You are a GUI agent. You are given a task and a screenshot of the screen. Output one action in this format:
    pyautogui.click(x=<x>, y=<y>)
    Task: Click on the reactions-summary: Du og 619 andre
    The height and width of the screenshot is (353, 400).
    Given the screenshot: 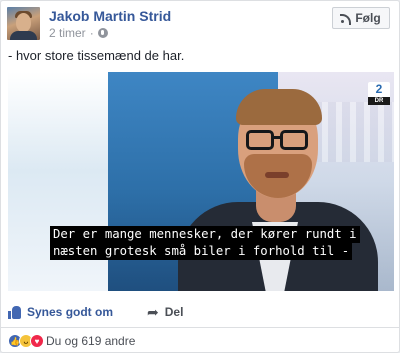 What is the action you would take?
    pyautogui.click(x=90, y=341)
    